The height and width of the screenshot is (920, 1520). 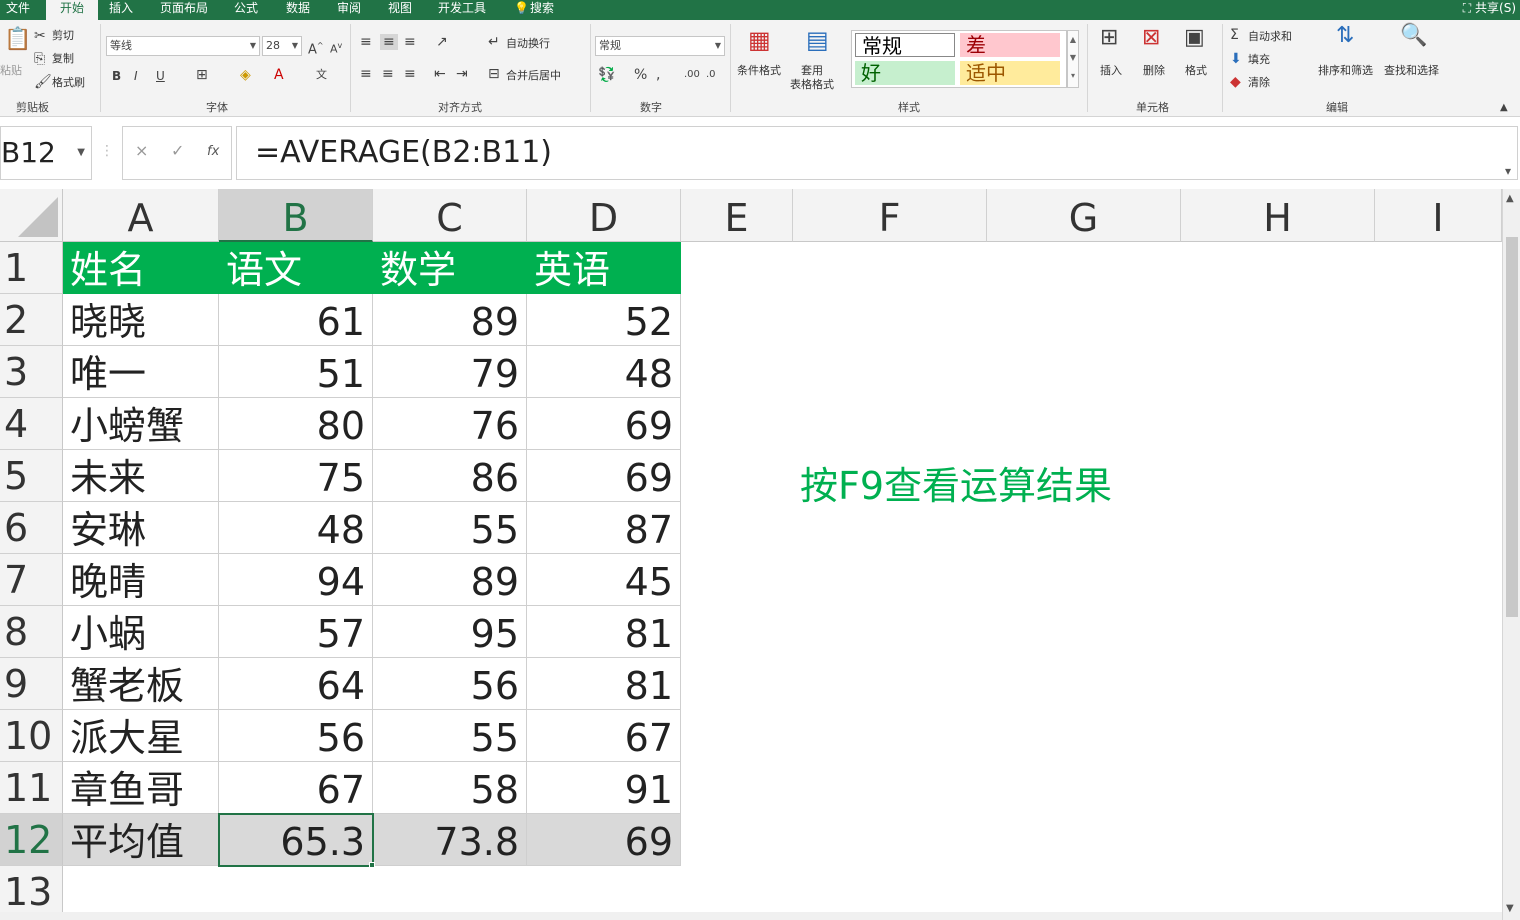 What do you see at coordinates (298, 10) in the screenshot?
I see `tab-data: 数据` at bounding box center [298, 10].